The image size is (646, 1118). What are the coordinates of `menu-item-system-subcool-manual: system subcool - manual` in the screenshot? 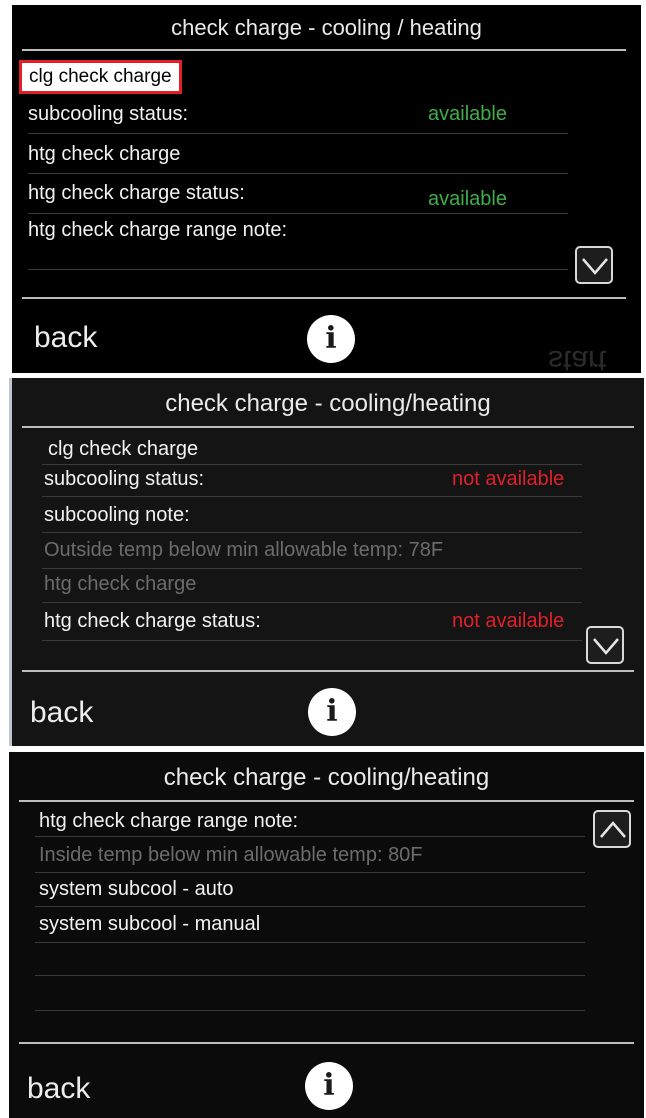 It's located at (149, 924).